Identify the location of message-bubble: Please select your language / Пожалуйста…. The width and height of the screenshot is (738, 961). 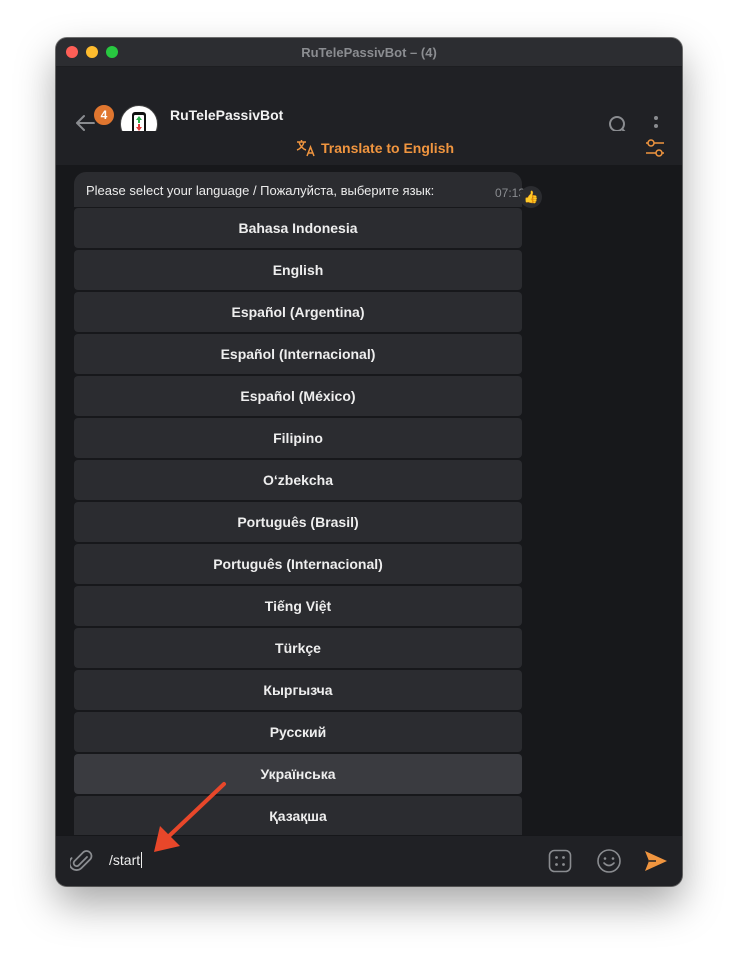
(299, 189).